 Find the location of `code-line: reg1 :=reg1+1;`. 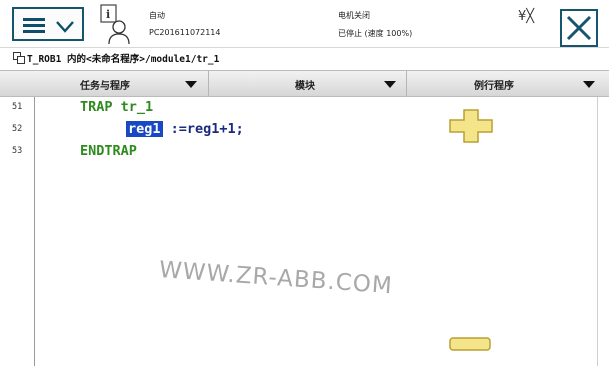

code-line: reg1 :=reg1+1; is located at coordinates (185, 129).